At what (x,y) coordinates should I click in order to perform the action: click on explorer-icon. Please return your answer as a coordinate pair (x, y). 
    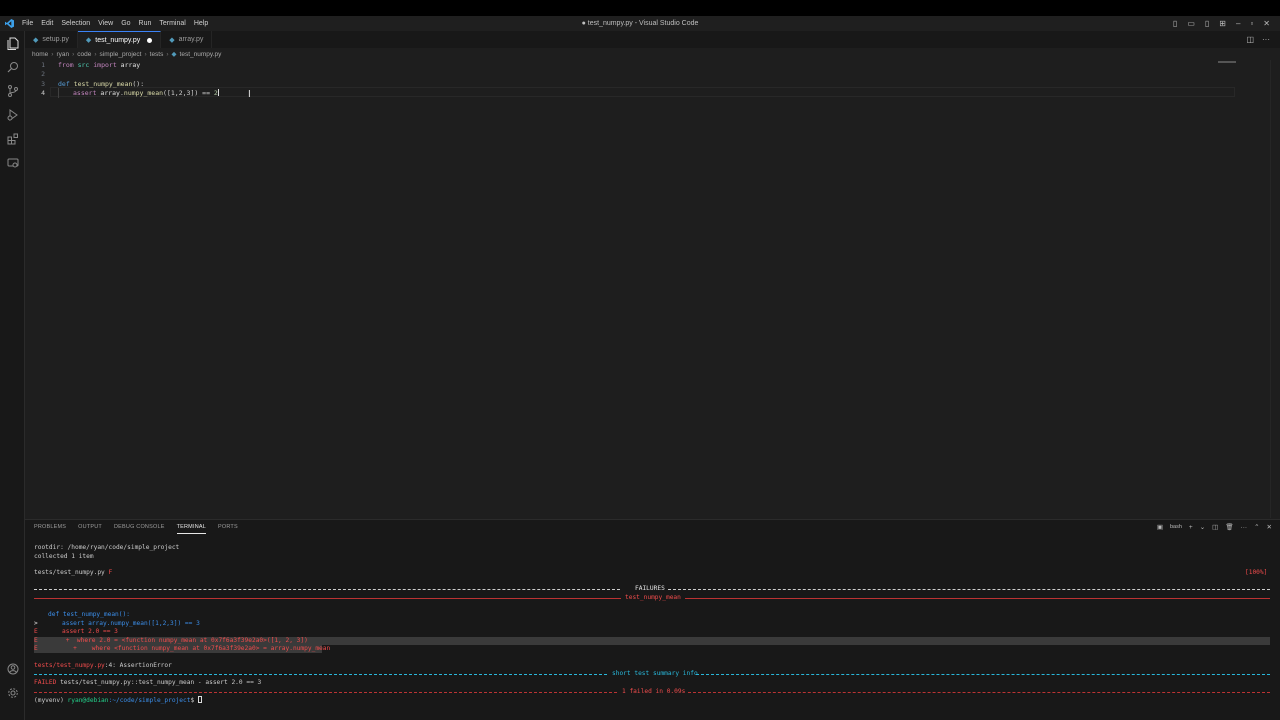
    Looking at the image, I should click on (12, 43).